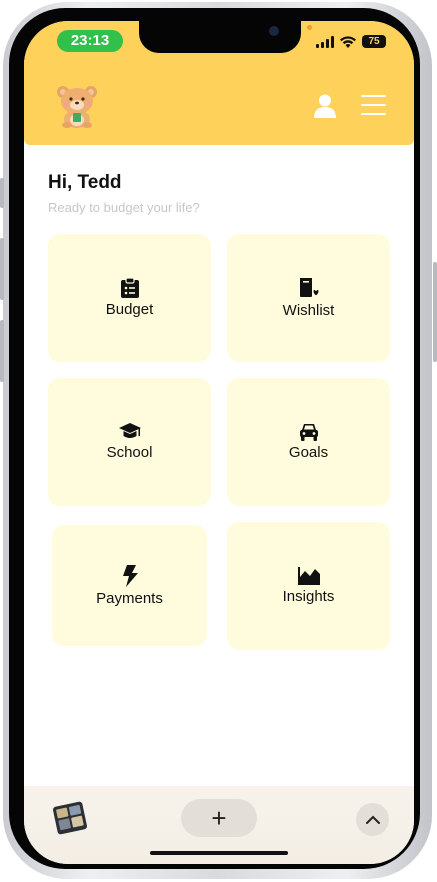  Describe the element at coordinates (274, 31) in the screenshot. I see `camera-icon` at that location.